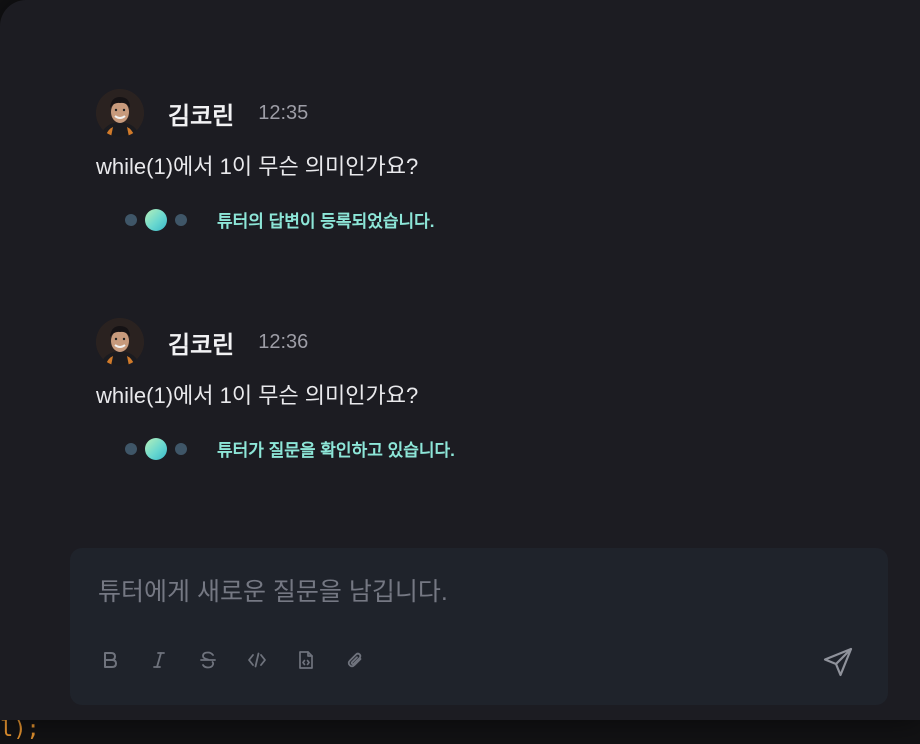 The height and width of the screenshot is (744, 920). Describe the element at coordinates (838, 662) in the screenshot. I see `send-icon` at that location.